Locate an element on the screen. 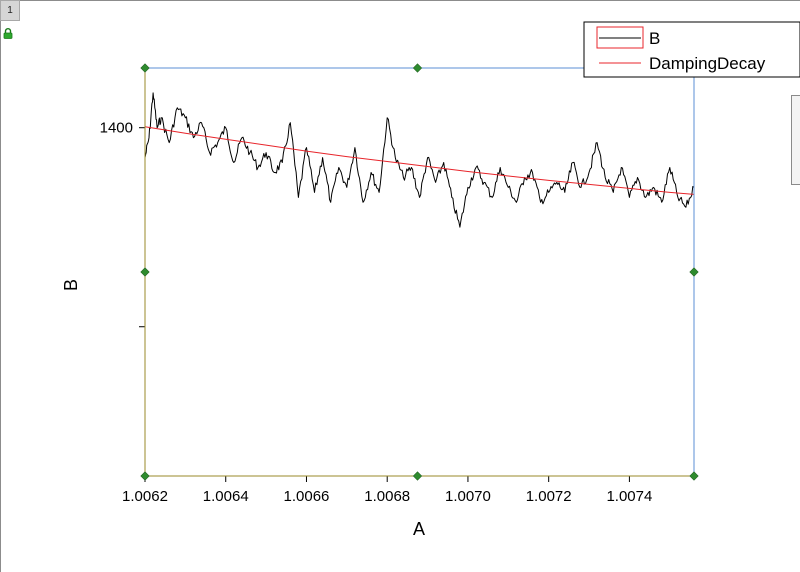 The height and width of the screenshot is (572, 800). legend: B DampingDecay is located at coordinates (691, 49).